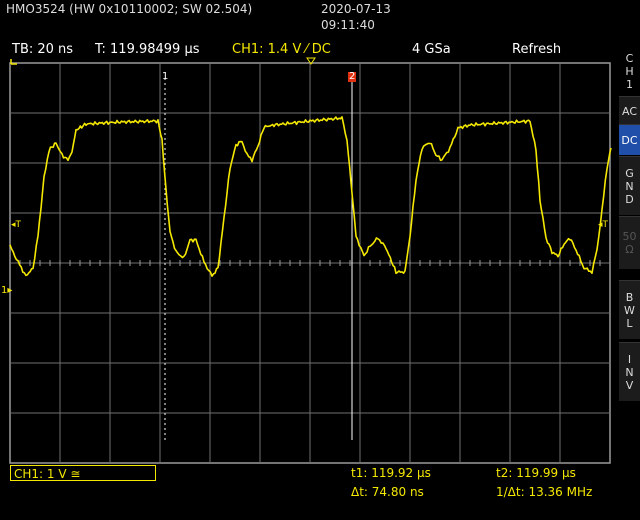 The height and width of the screenshot is (520, 640). I want to click on coupling-button-inv: INV, so click(629, 371).